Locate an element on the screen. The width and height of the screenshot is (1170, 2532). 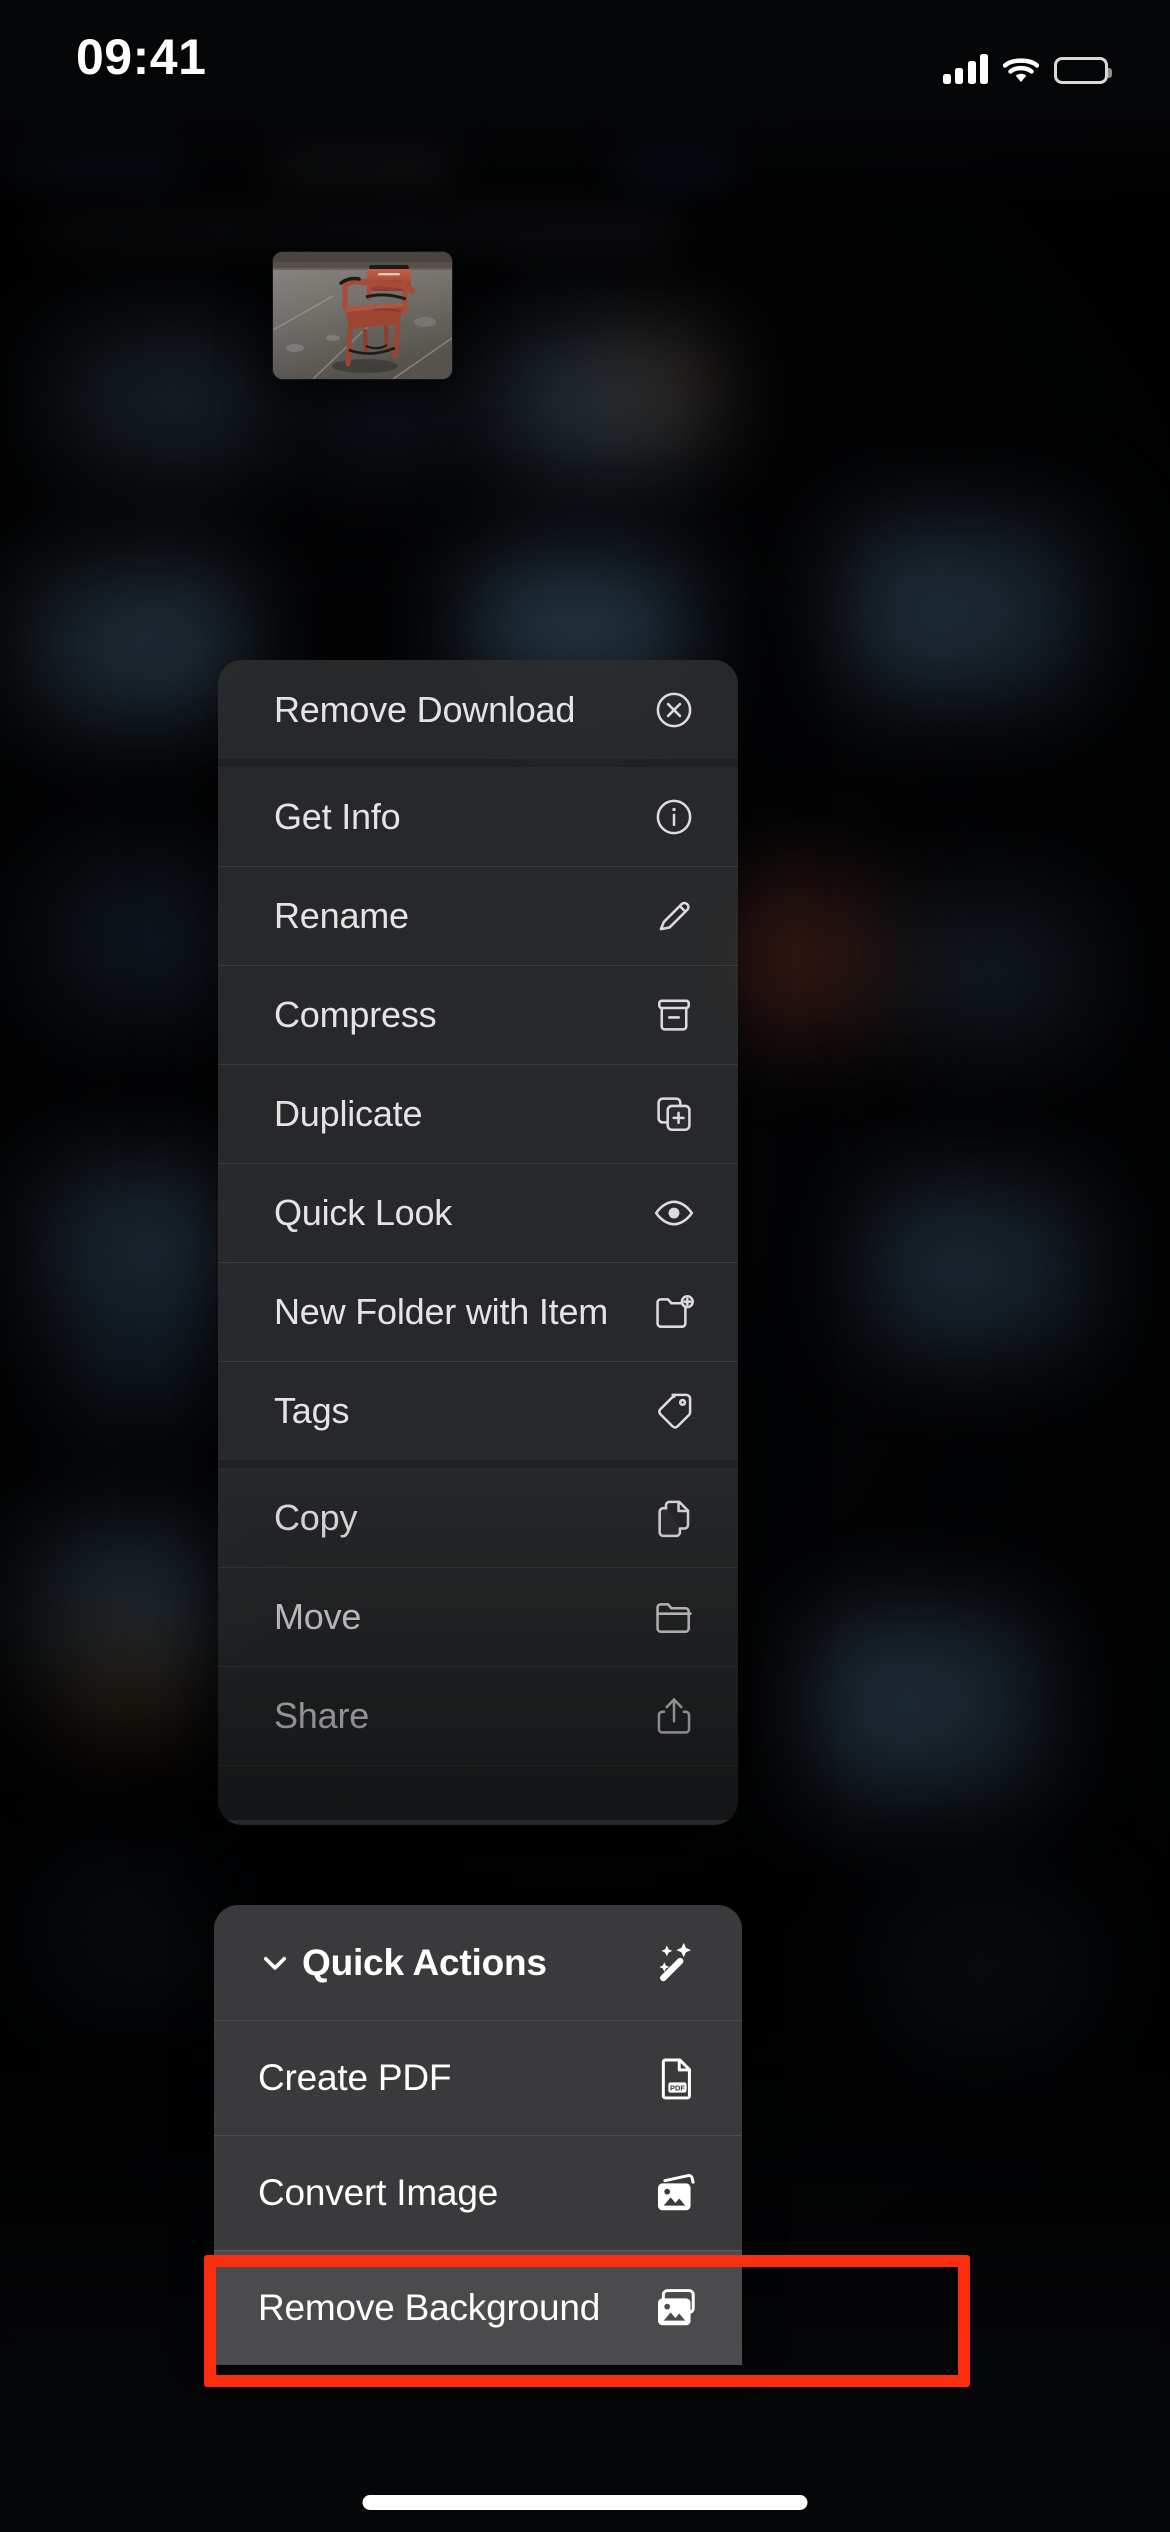
menu-item-move: Move is located at coordinates (478, 1616).